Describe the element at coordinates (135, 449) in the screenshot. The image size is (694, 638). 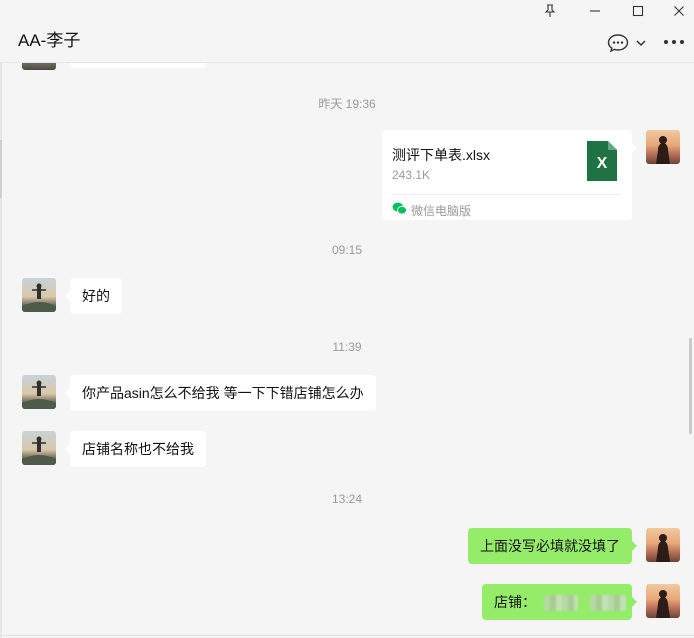
I see `message-bubble: 店铺名称也不给我` at that location.